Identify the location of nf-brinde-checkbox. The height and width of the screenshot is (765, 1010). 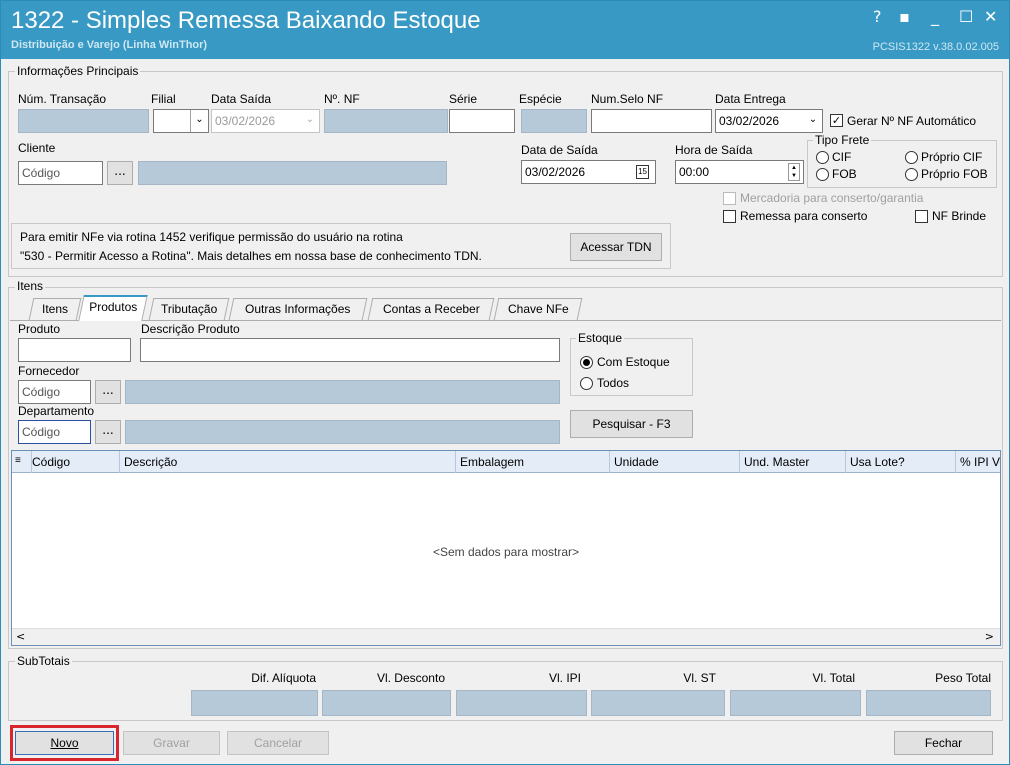
(921, 216).